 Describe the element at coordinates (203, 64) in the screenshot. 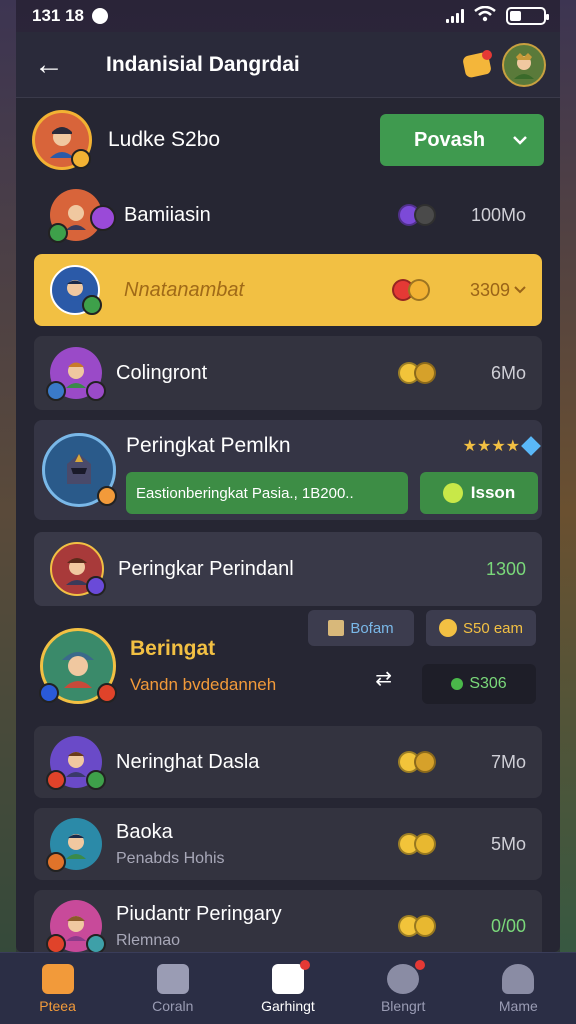

I see `page-title: Indanisial Dangrdai` at that location.